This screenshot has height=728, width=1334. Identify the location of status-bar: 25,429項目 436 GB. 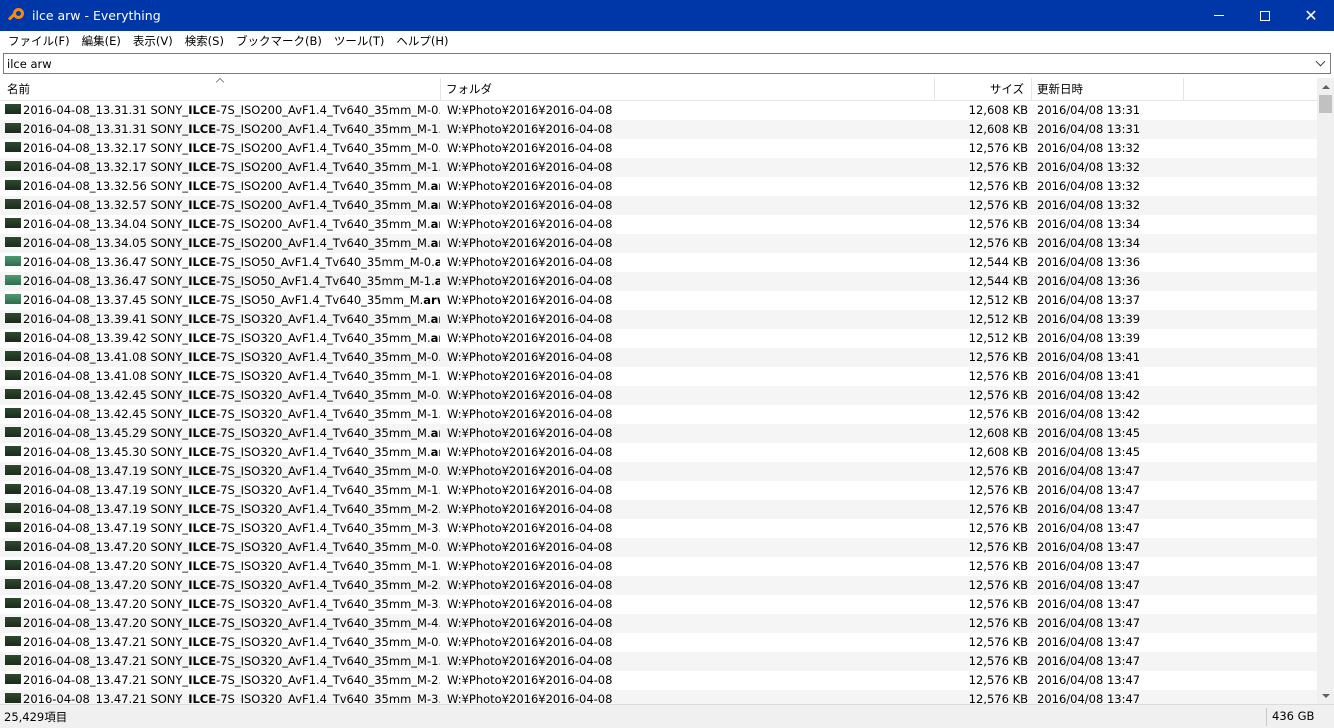
(667, 716).